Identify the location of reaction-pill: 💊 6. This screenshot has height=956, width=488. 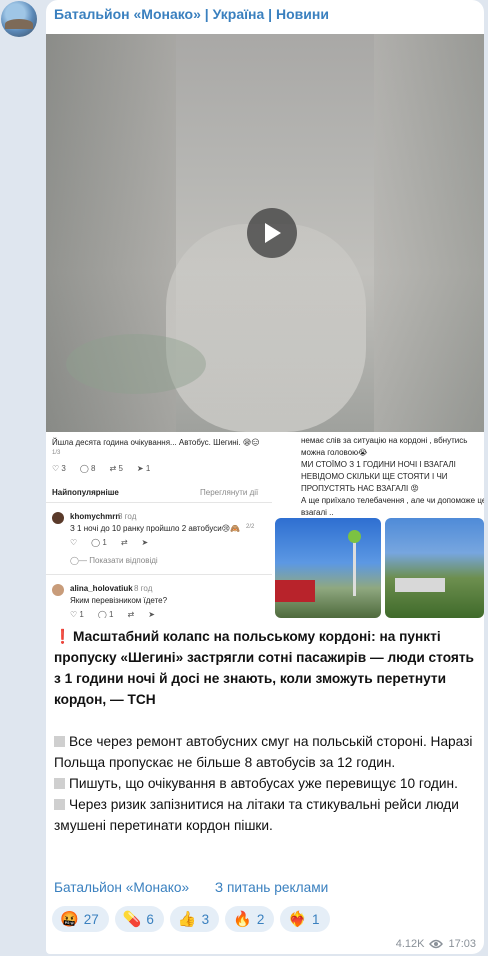
(139, 919).